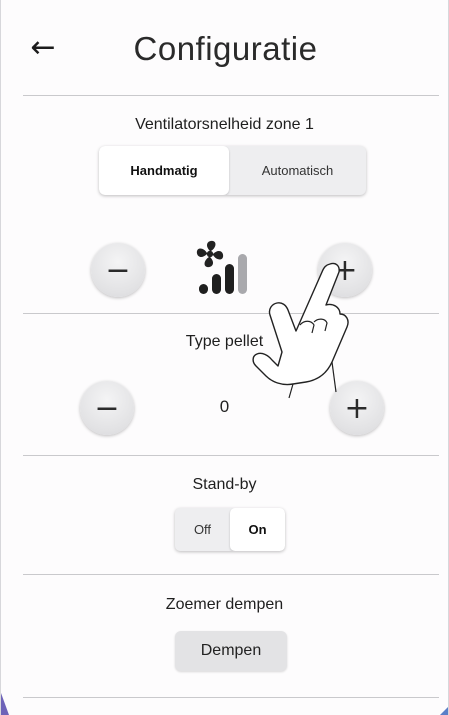 The height and width of the screenshot is (715, 449). What do you see at coordinates (164, 170) in the screenshot?
I see `mode-manual-option: Handmatig` at bounding box center [164, 170].